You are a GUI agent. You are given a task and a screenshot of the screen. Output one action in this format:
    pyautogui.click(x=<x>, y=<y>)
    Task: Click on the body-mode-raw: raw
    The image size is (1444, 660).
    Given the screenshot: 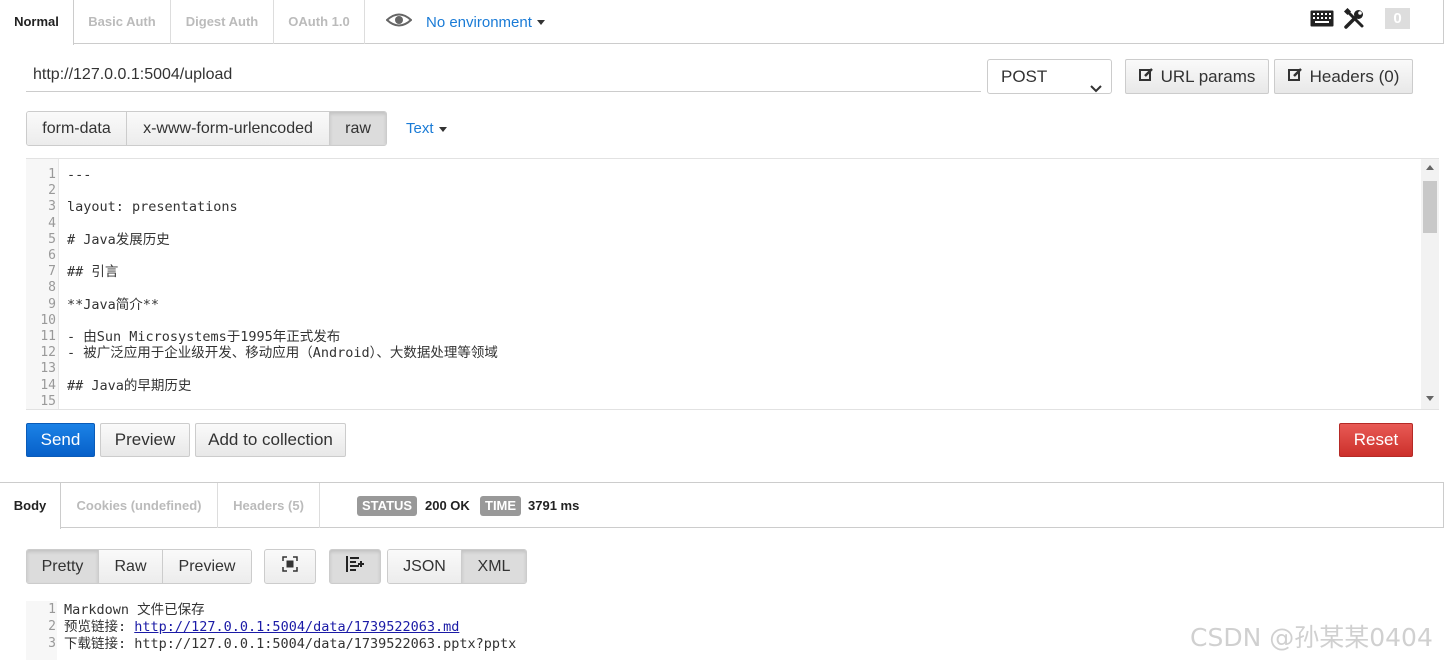 What is the action you would take?
    pyautogui.click(x=358, y=128)
    